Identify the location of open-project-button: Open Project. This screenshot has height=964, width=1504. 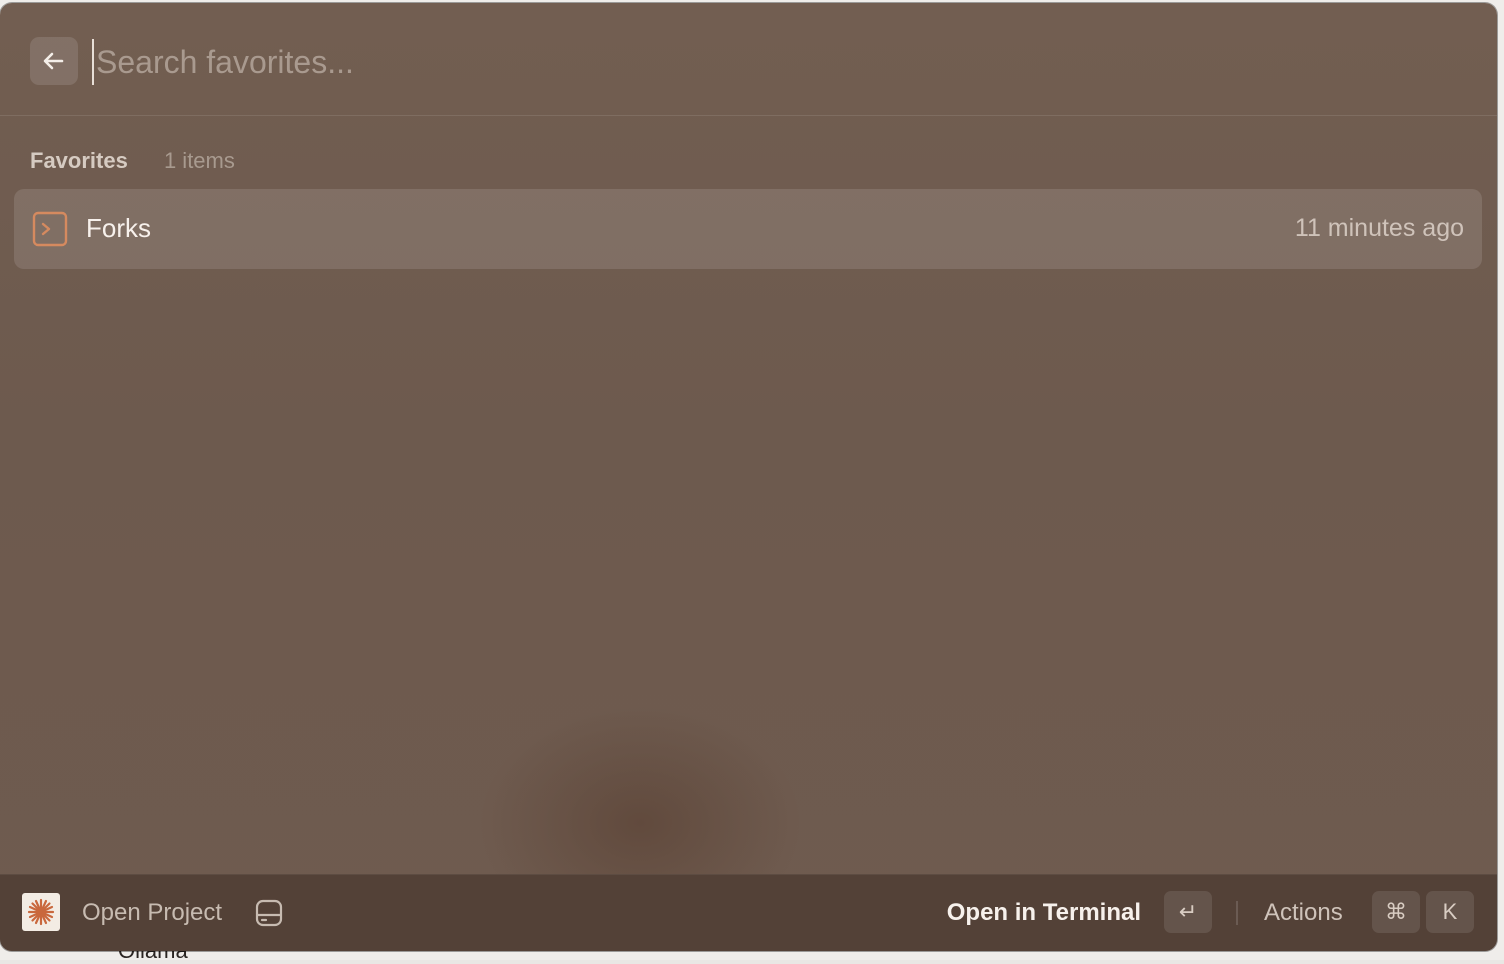
(152, 913).